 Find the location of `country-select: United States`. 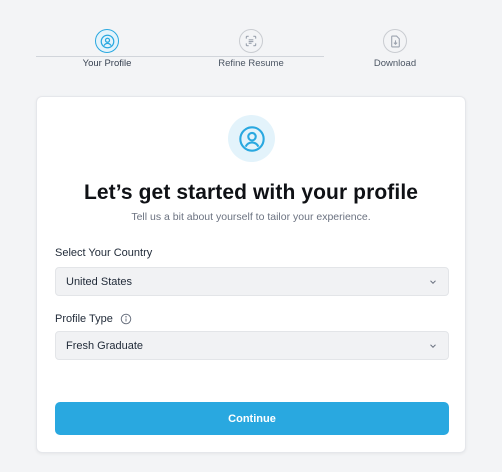

country-select: United States is located at coordinates (252, 281).